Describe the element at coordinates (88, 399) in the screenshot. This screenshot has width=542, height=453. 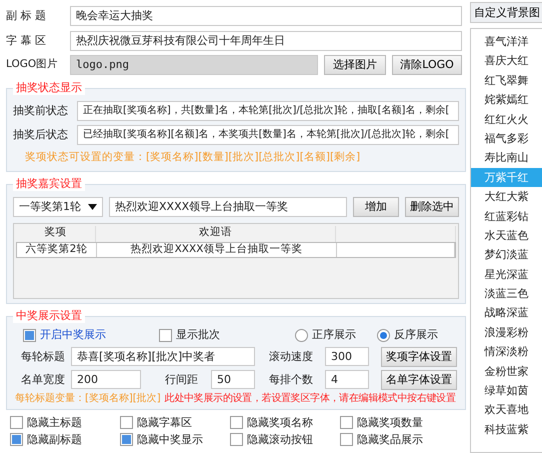
I see `title-variables-hint: 每轮标题变量：[奖项名称][批次]` at that location.